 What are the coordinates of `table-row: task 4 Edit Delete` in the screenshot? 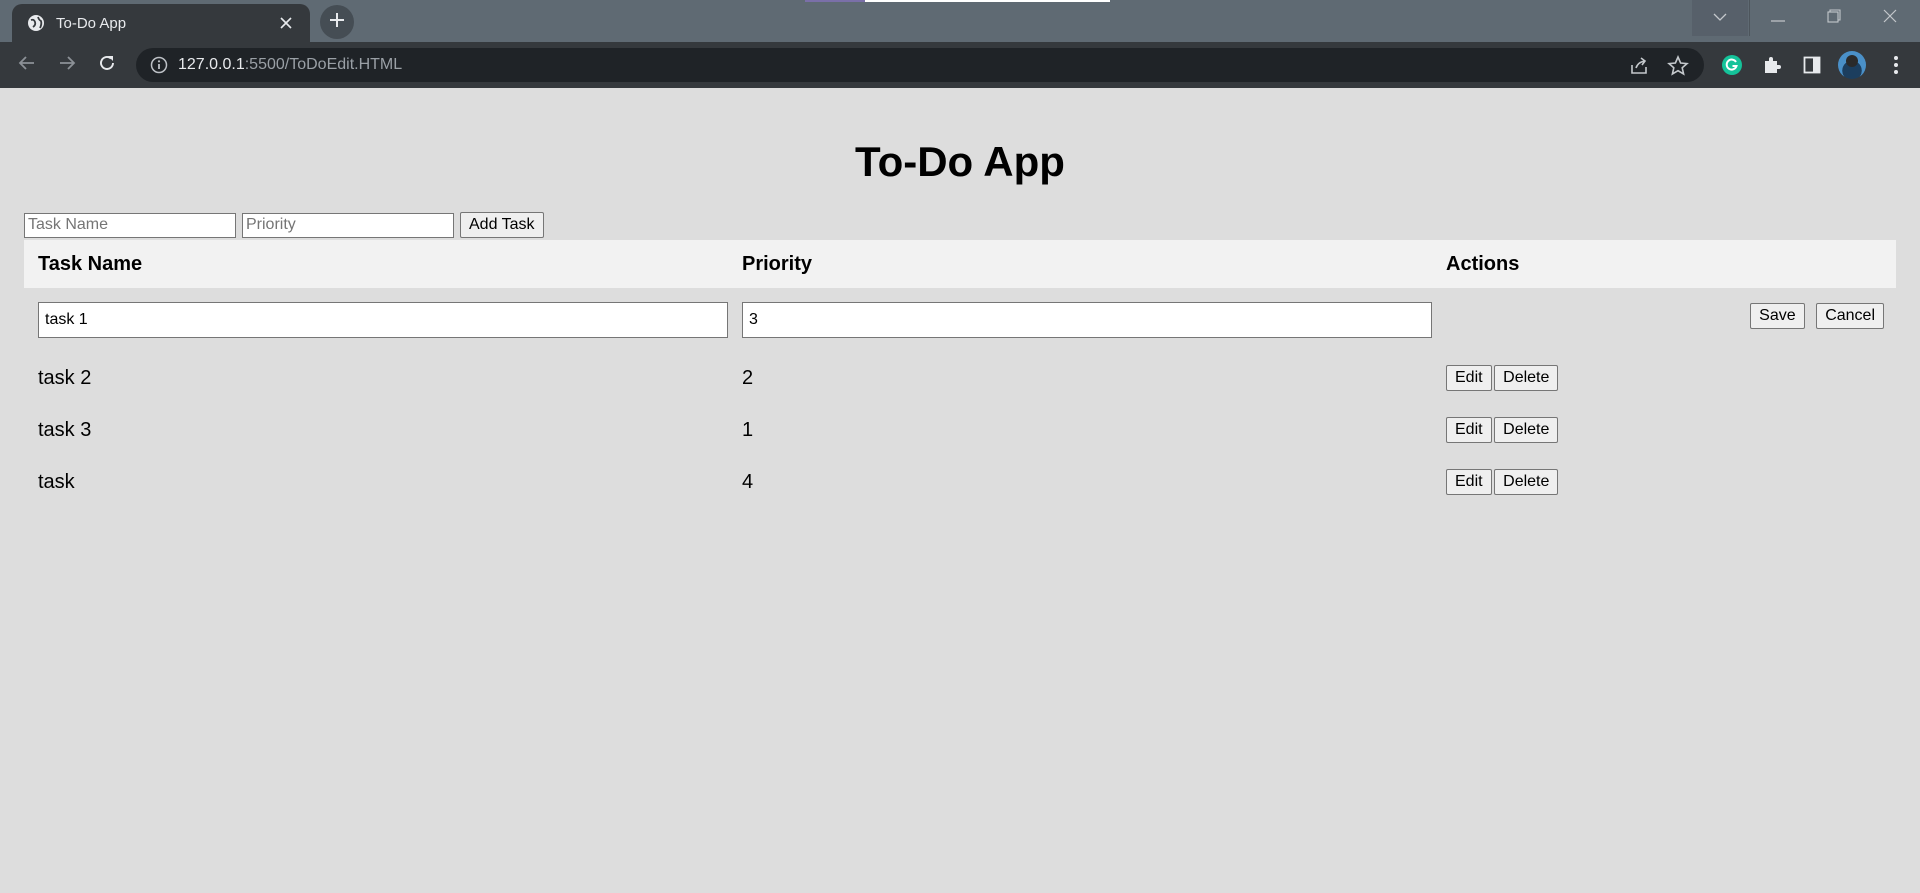 It's located at (960, 482).